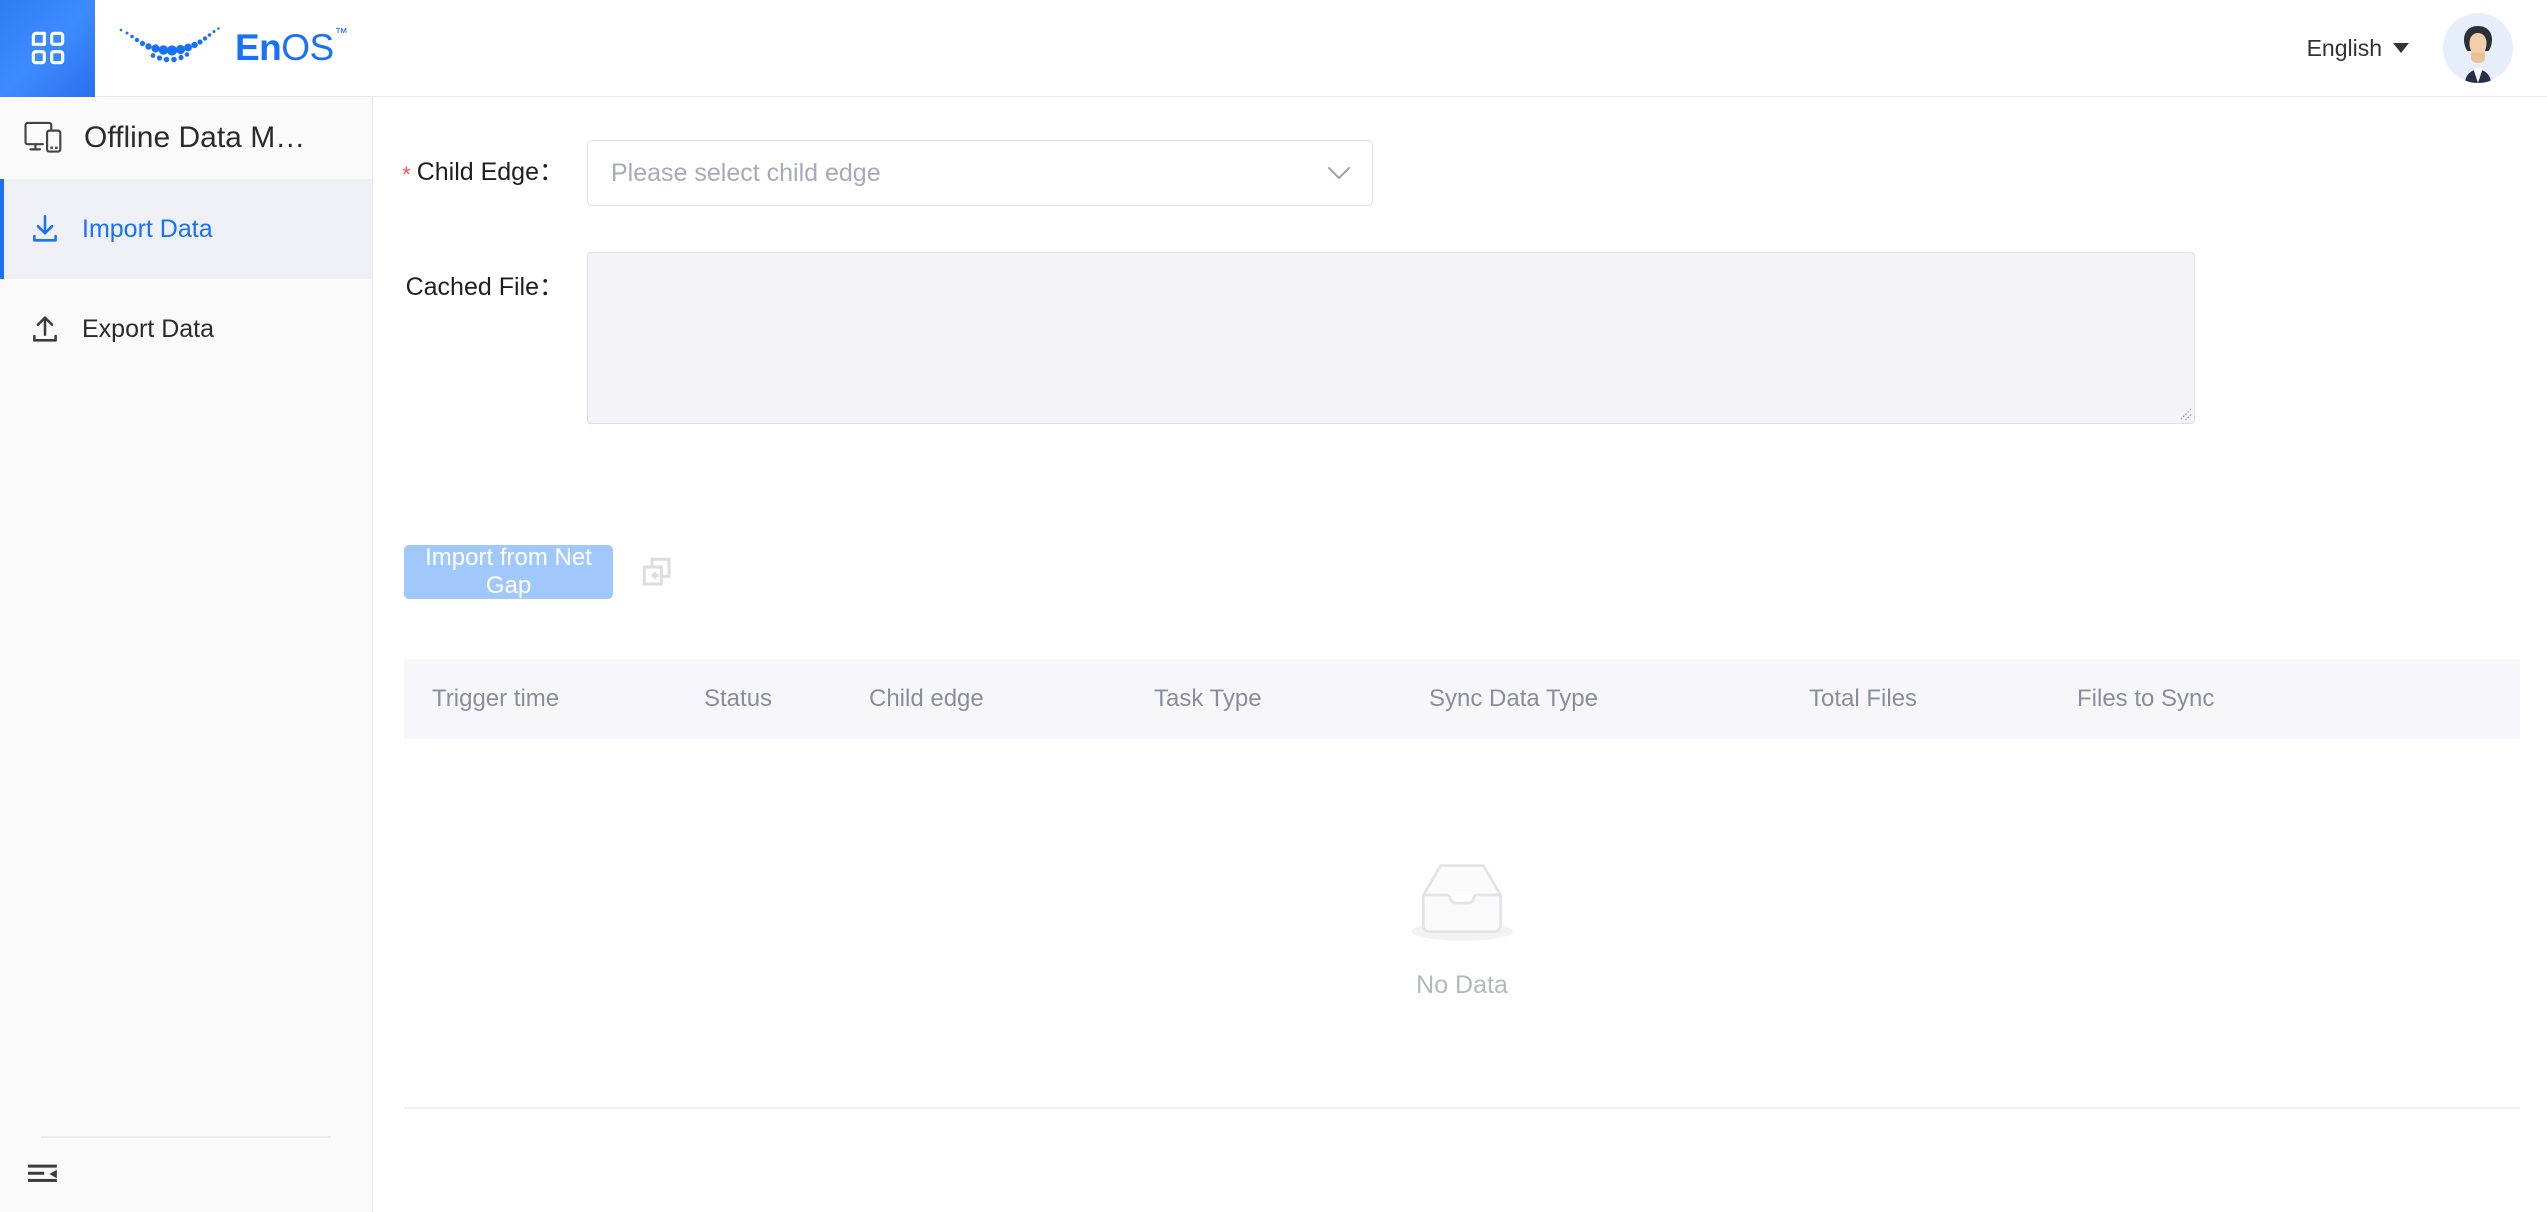  Describe the element at coordinates (1462, 985) in the screenshot. I see `empty-state-text: No Data` at that location.